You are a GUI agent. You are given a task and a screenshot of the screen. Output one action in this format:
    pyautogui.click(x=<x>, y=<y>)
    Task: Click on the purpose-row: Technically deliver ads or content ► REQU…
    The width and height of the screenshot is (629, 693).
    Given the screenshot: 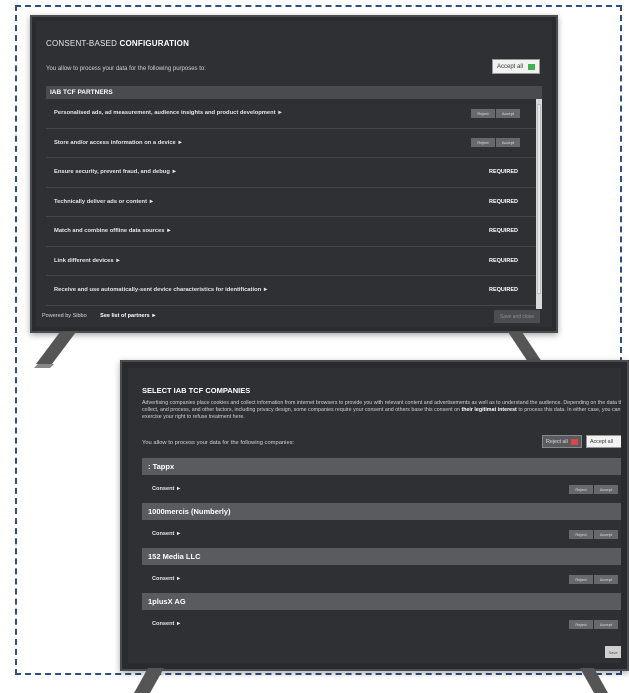 What is the action you would take?
    pyautogui.click(x=291, y=202)
    